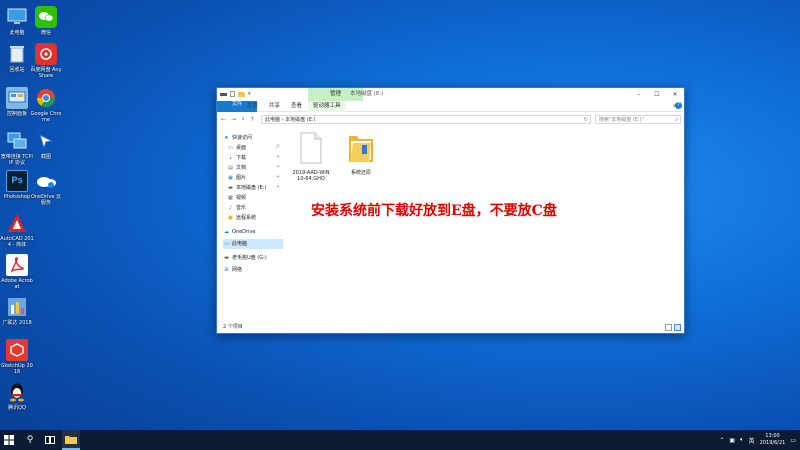  Describe the element at coordinates (238, 119) in the screenshot. I see `navigation-buttons: ← → ∨ ↑` at that location.